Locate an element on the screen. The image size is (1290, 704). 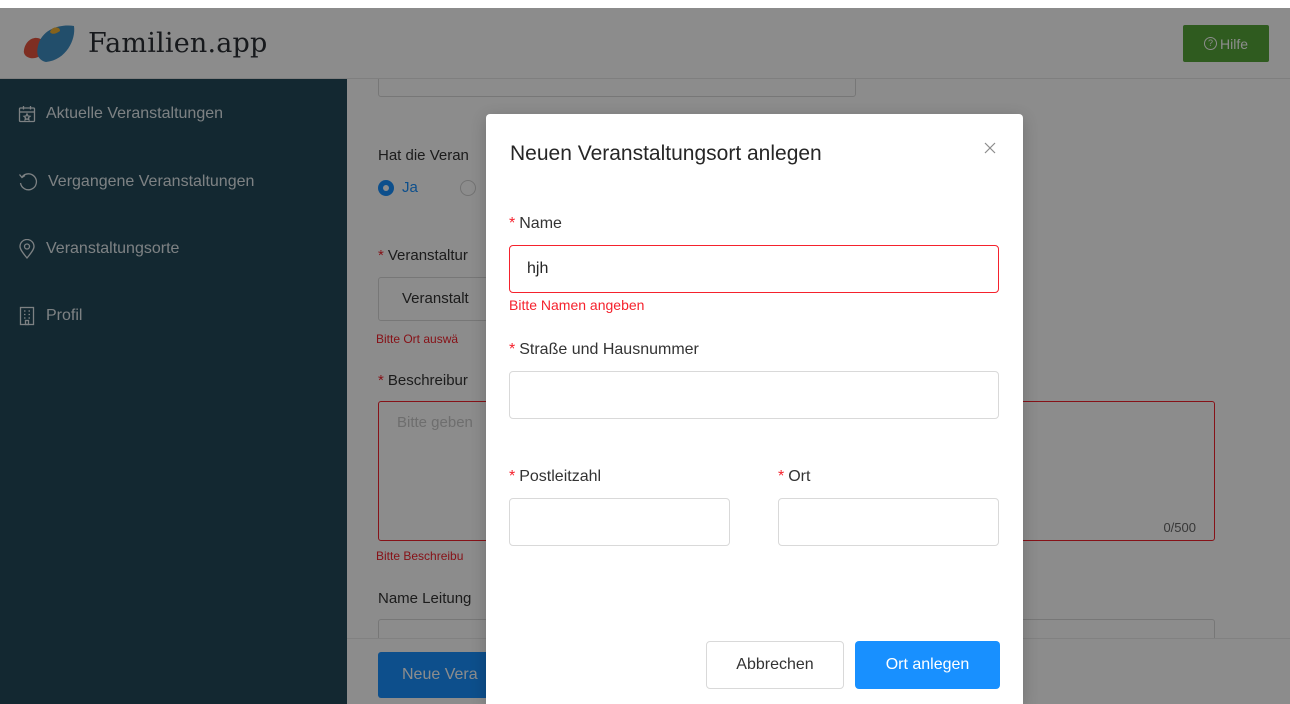
name-error: Bitte Namen angeben is located at coordinates (577, 305).